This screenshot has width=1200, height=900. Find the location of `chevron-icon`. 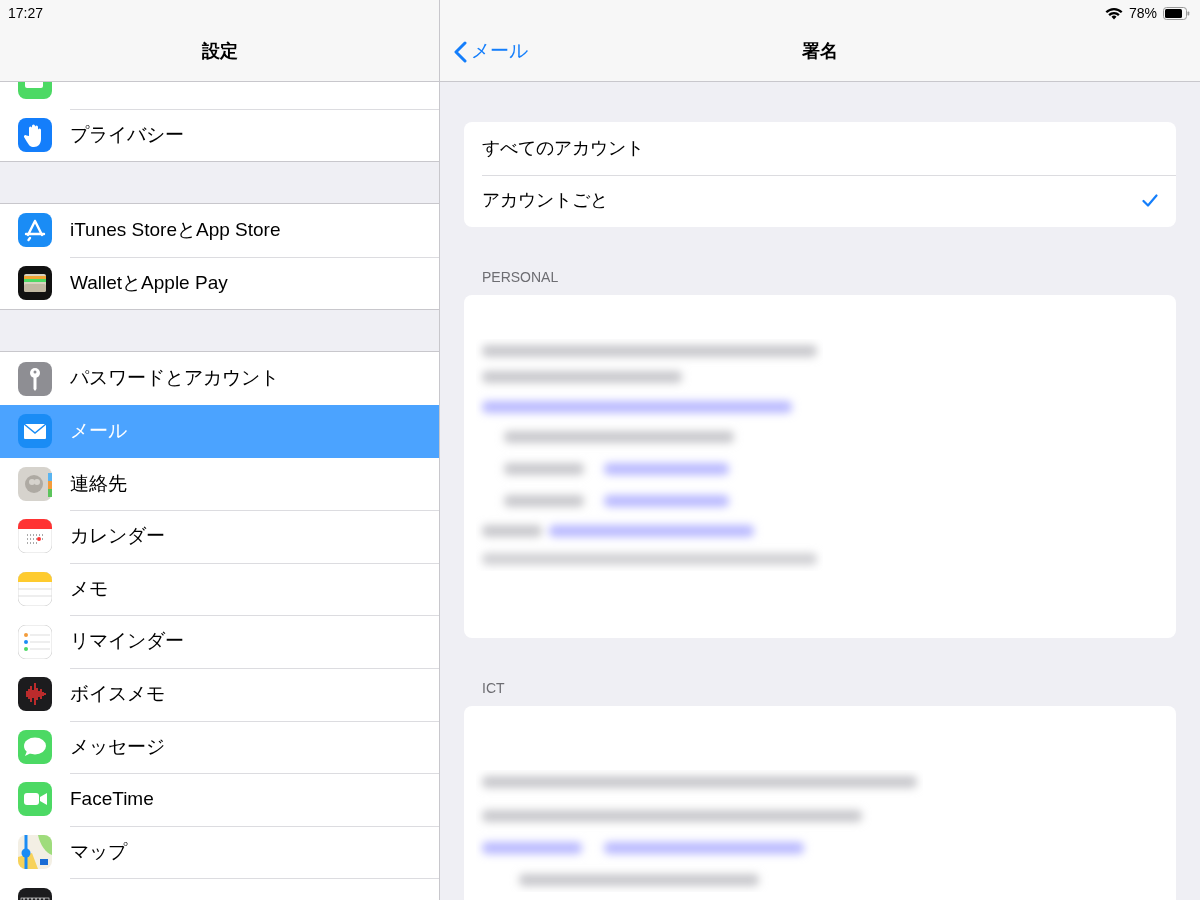

chevron-icon is located at coordinates (460, 51).